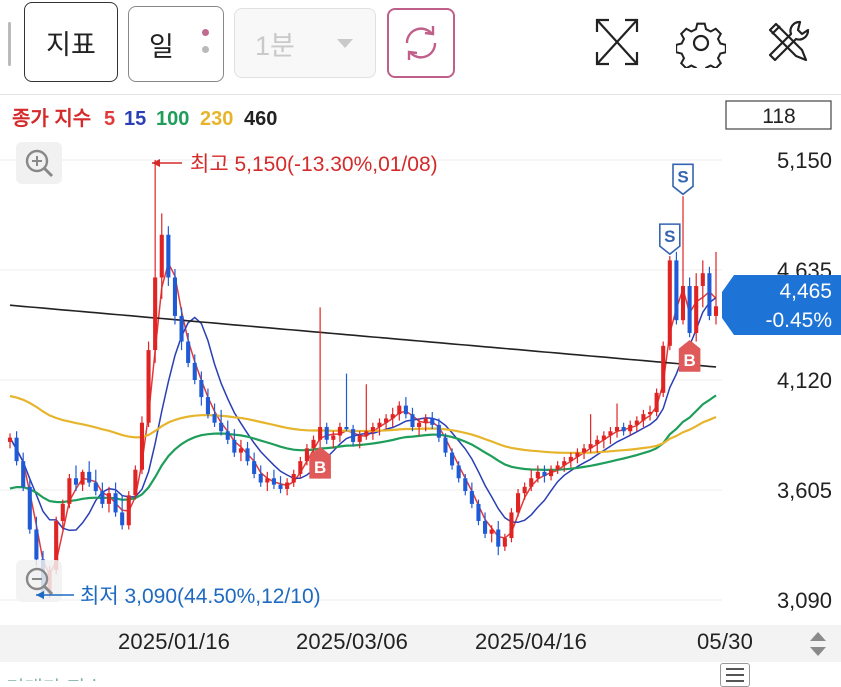  I want to click on scroll-arrows-icon, so click(818, 644).